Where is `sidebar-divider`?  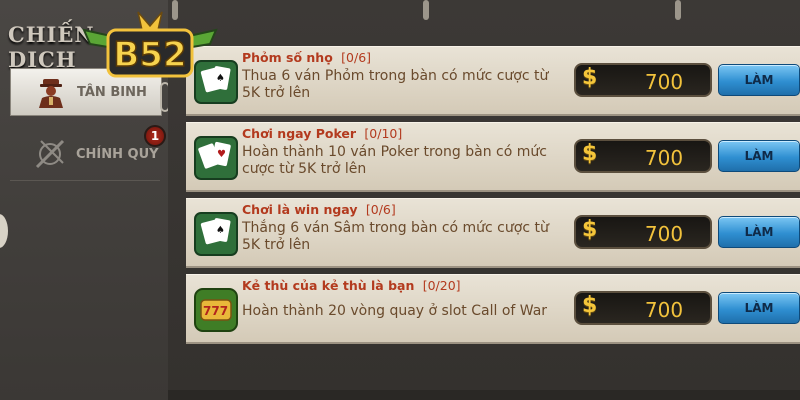 sidebar-divider is located at coordinates (85, 180).